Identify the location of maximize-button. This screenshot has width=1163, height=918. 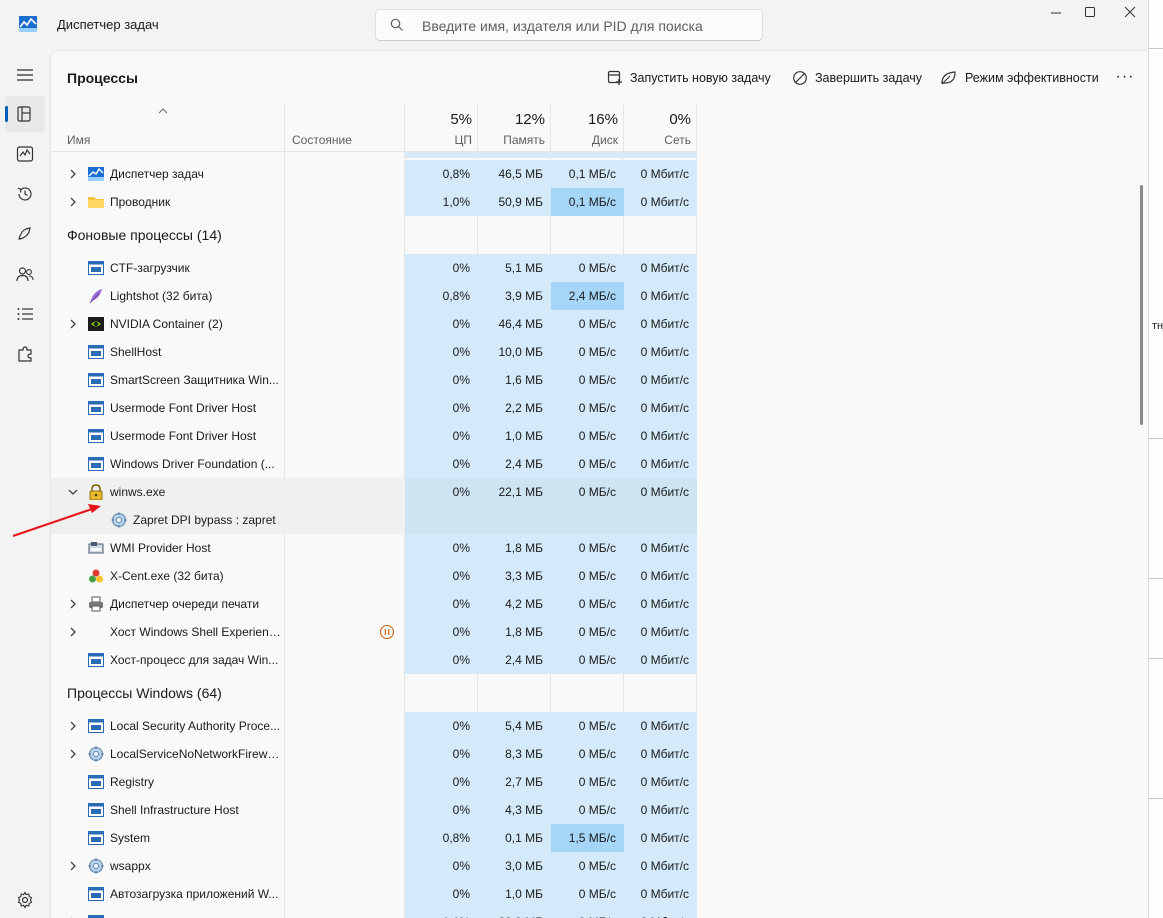
(1090, 13).